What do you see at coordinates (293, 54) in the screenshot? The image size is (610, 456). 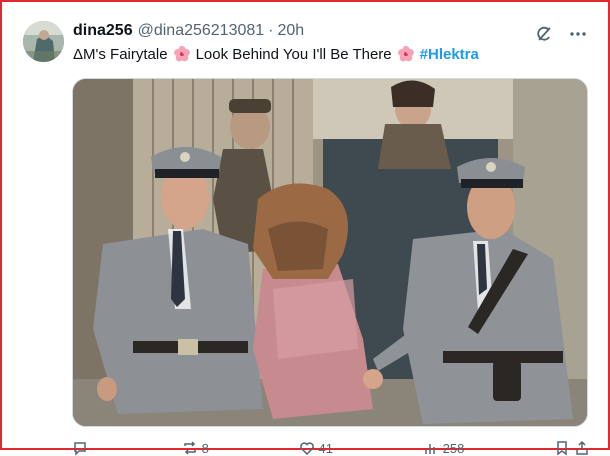 I see `tweet-text-part2: Look Behind You I'll Be There` at bounding box center [293, 54].